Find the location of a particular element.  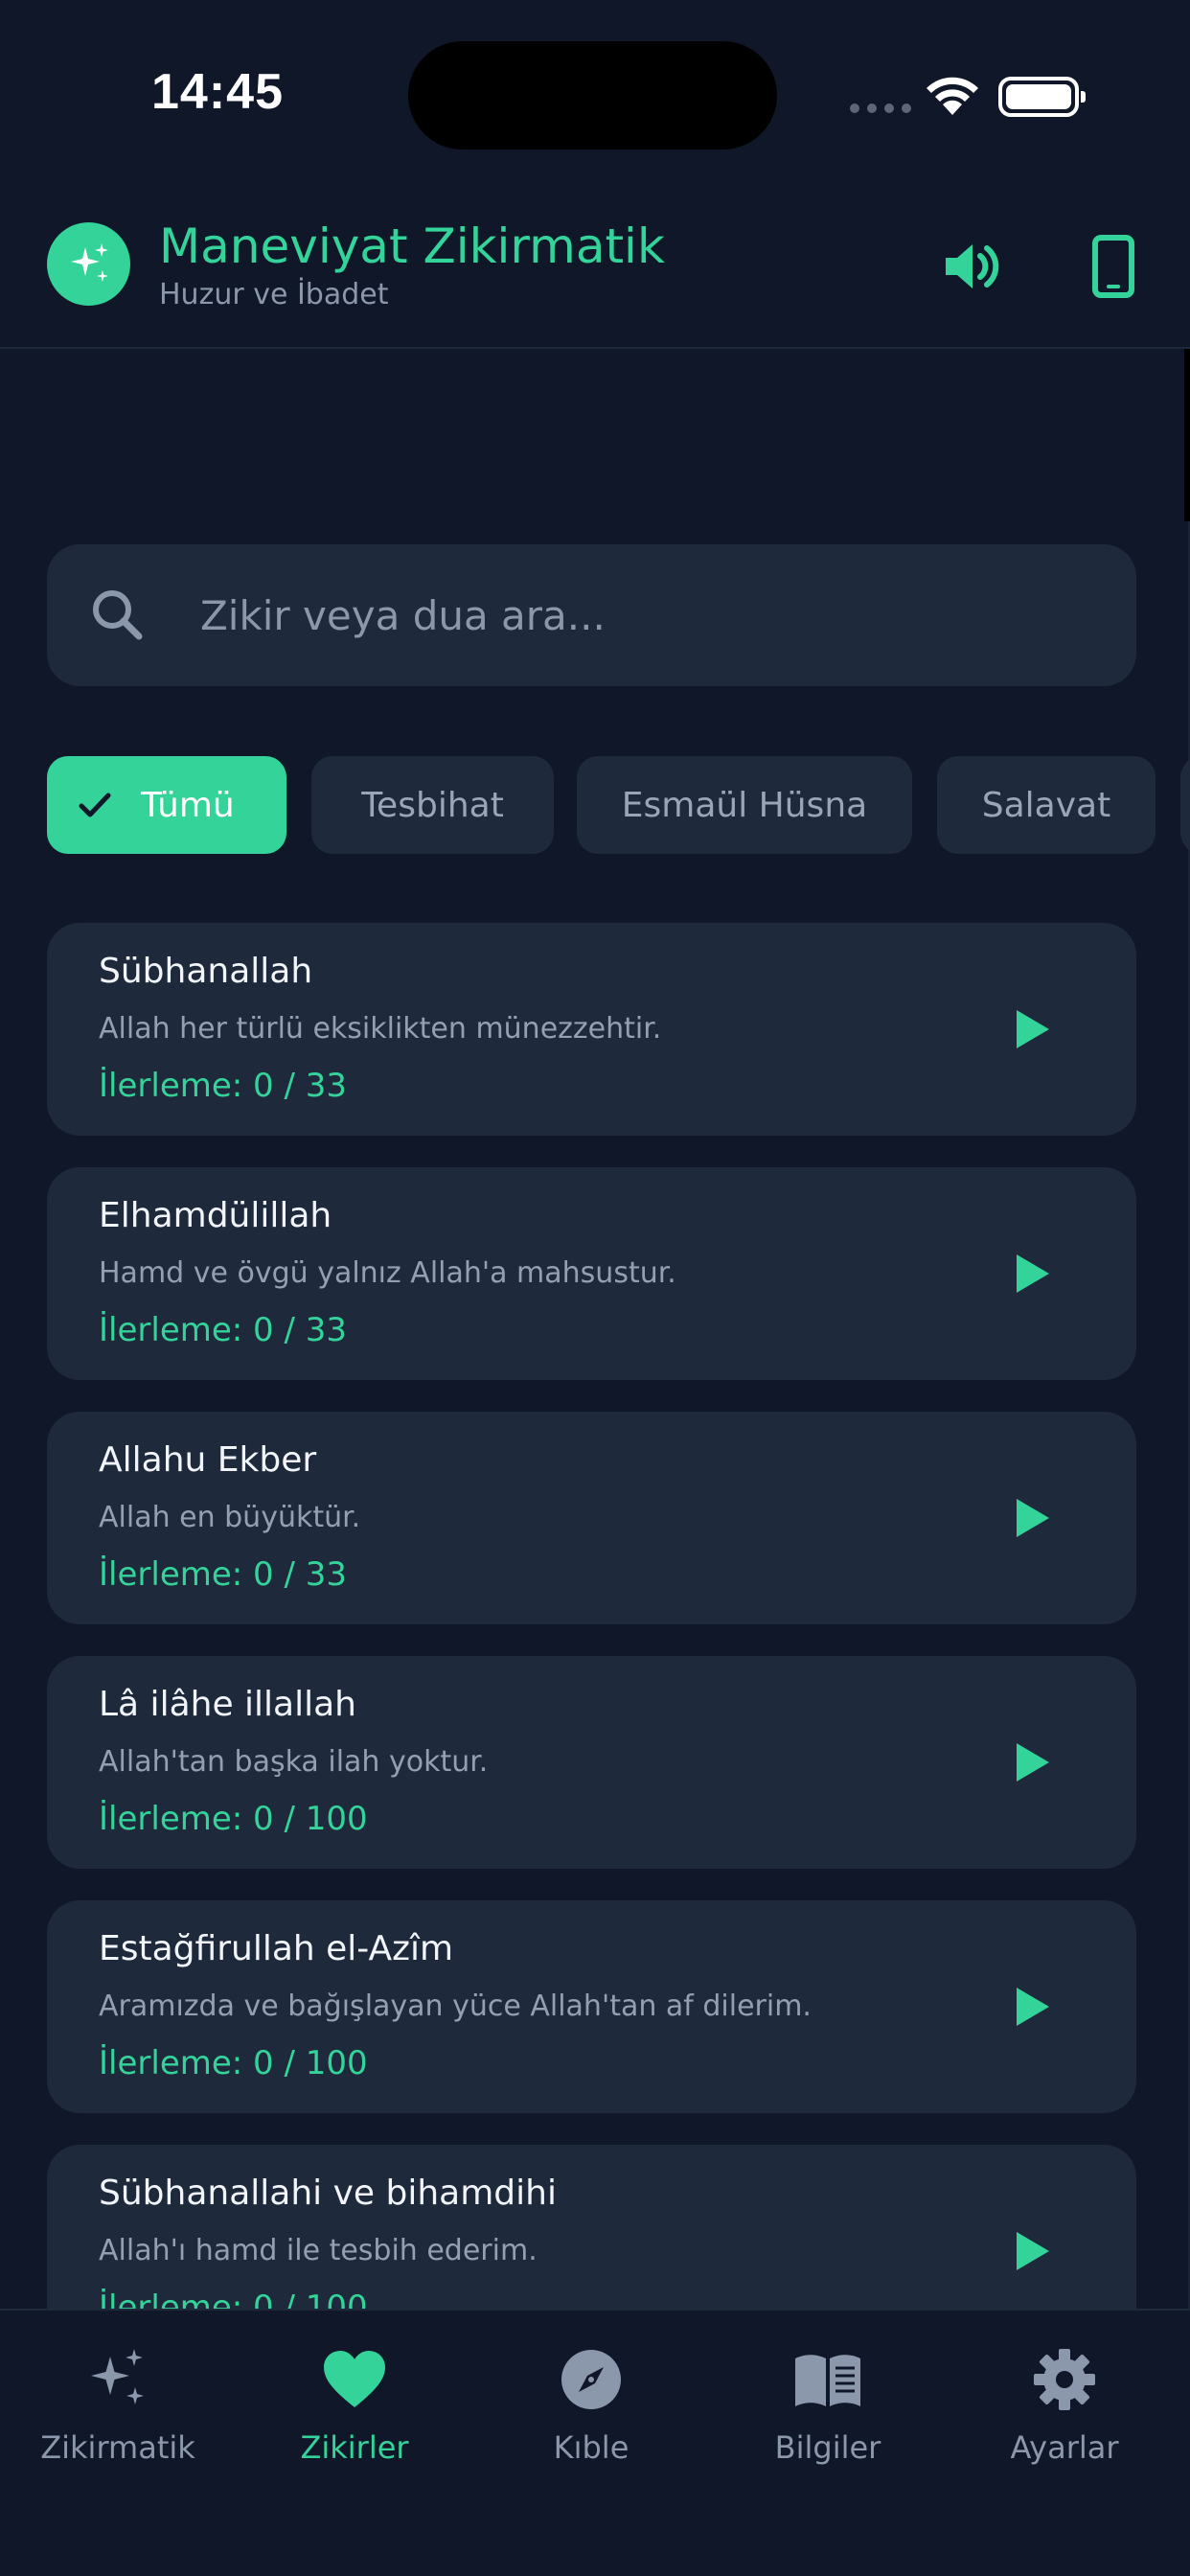

zikir-description: Hamd ve övgü yalnız Allah'a mahsustur. is located at coordinates (388, 1273).